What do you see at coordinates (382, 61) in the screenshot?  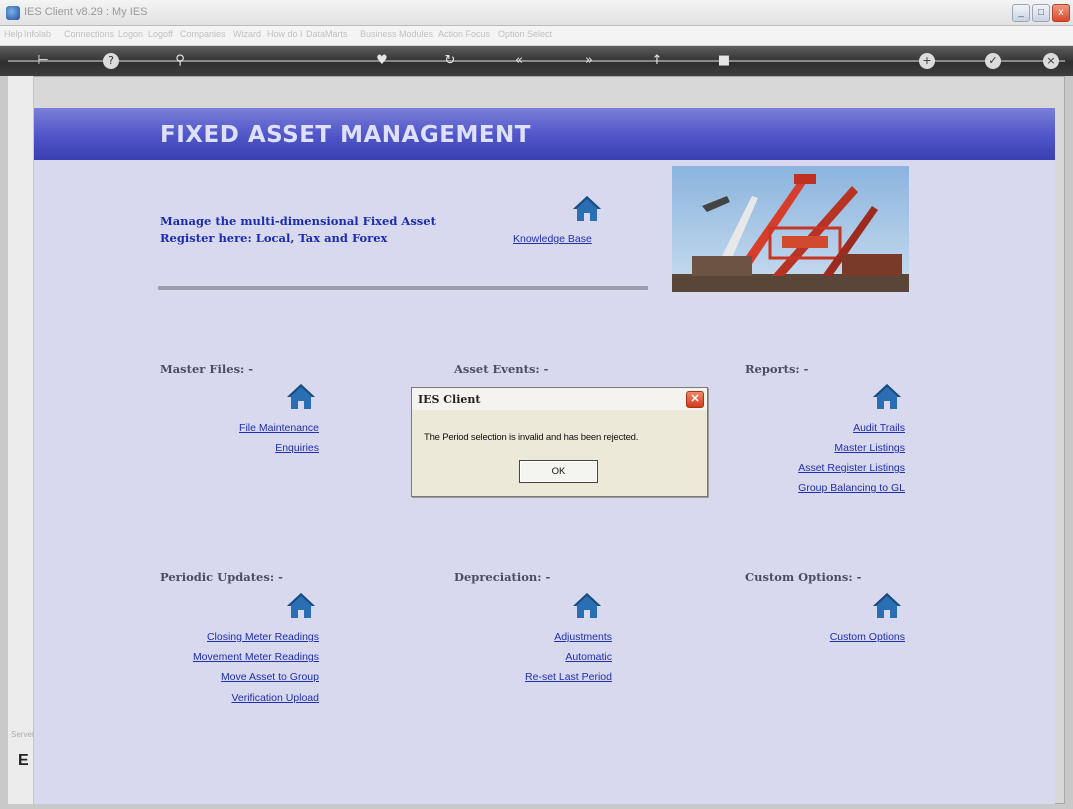 I see `heart-icon: ♥` at bounding box center [382, 61].